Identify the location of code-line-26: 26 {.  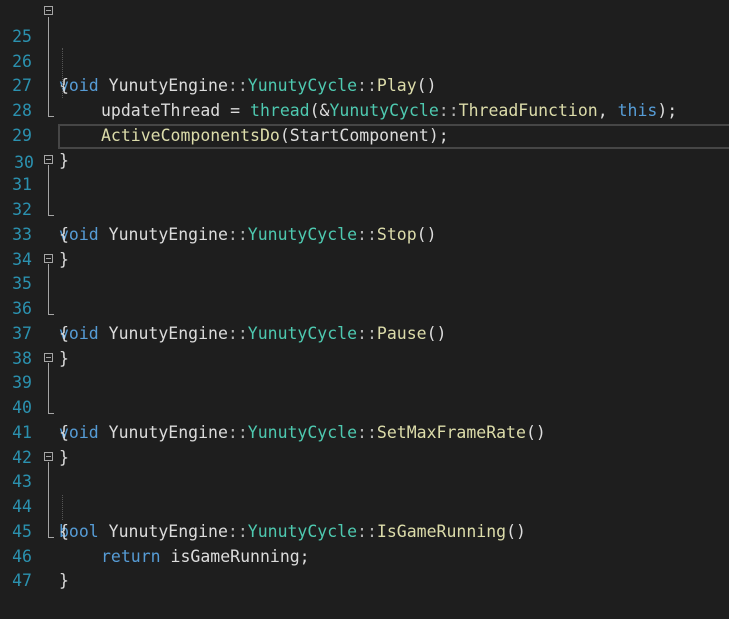
(364, 60).